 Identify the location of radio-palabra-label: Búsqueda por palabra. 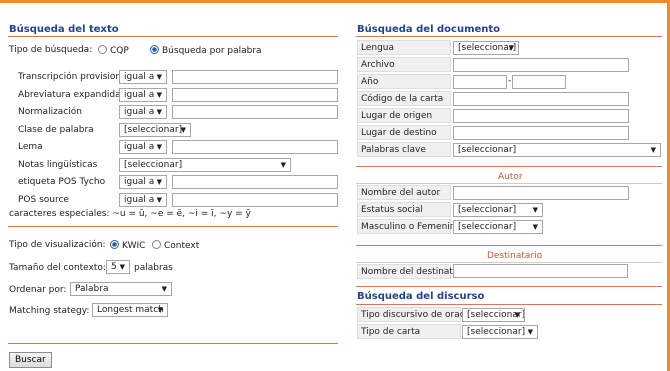
(212, 51).